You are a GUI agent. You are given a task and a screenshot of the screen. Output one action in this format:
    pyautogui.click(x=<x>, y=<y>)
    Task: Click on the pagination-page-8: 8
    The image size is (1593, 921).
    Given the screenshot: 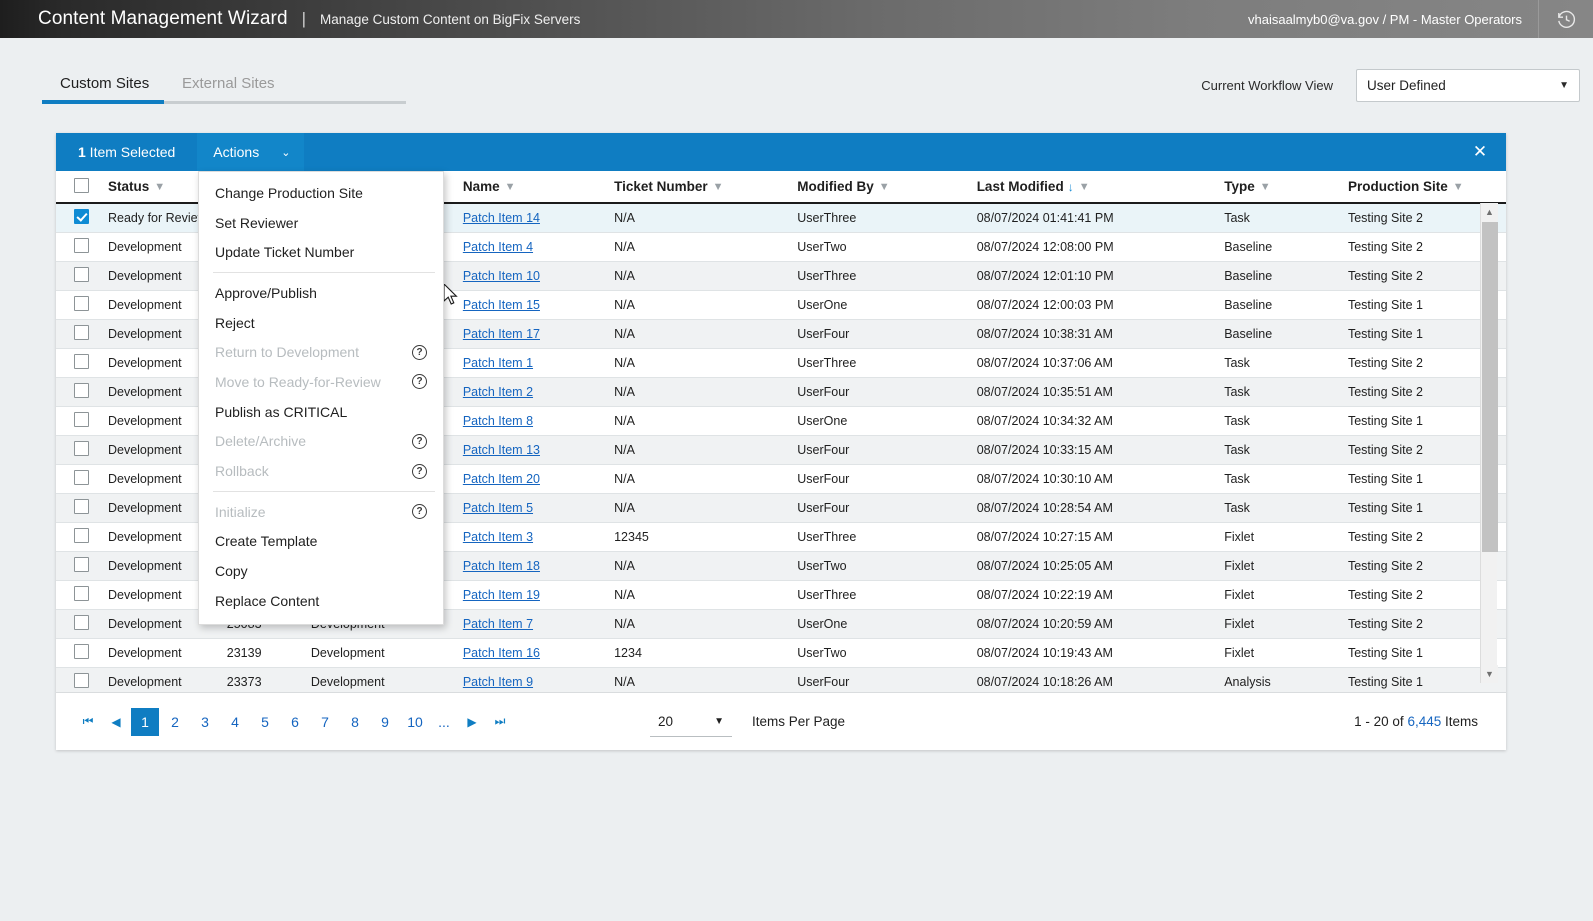 What is the action you would take?
    pyautogui.click(x=355, y=722)
    